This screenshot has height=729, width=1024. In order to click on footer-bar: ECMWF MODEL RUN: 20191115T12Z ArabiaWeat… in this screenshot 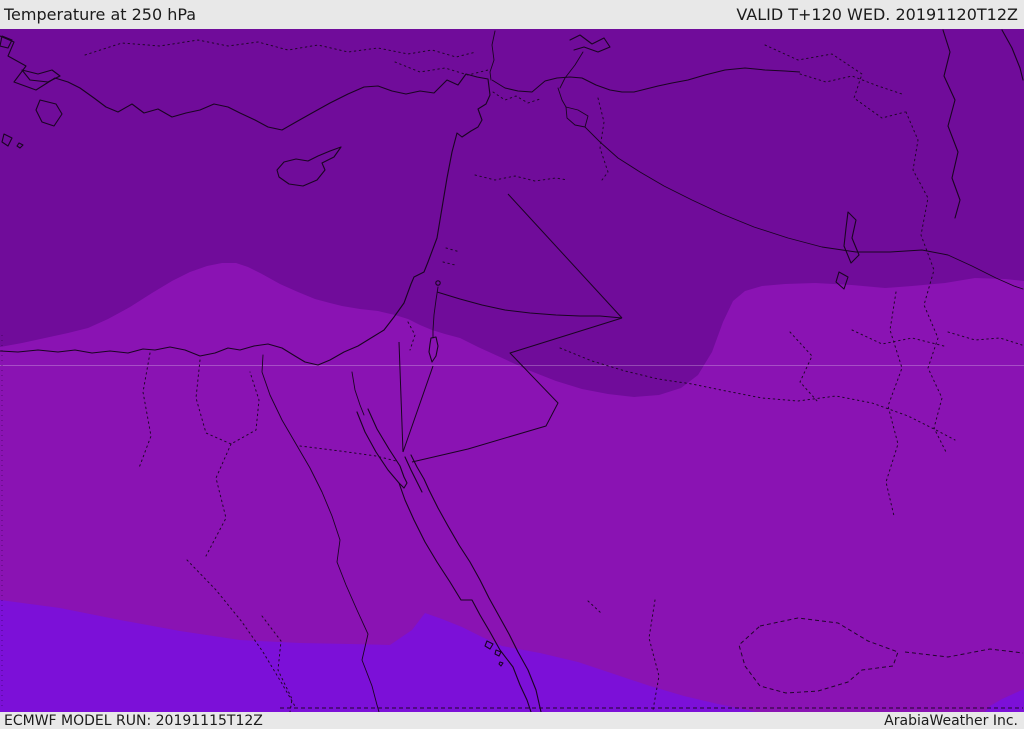, I will do `click(512, 720)`.